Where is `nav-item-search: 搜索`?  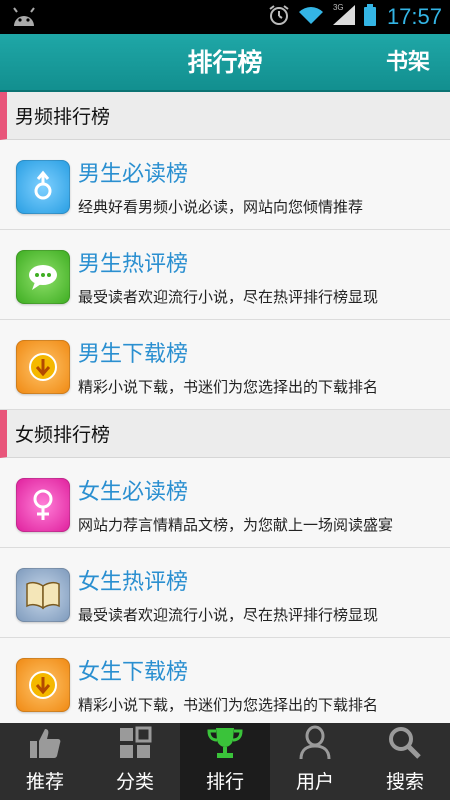 nav-item-search: 搜索 is located at coordinates (405, 761).